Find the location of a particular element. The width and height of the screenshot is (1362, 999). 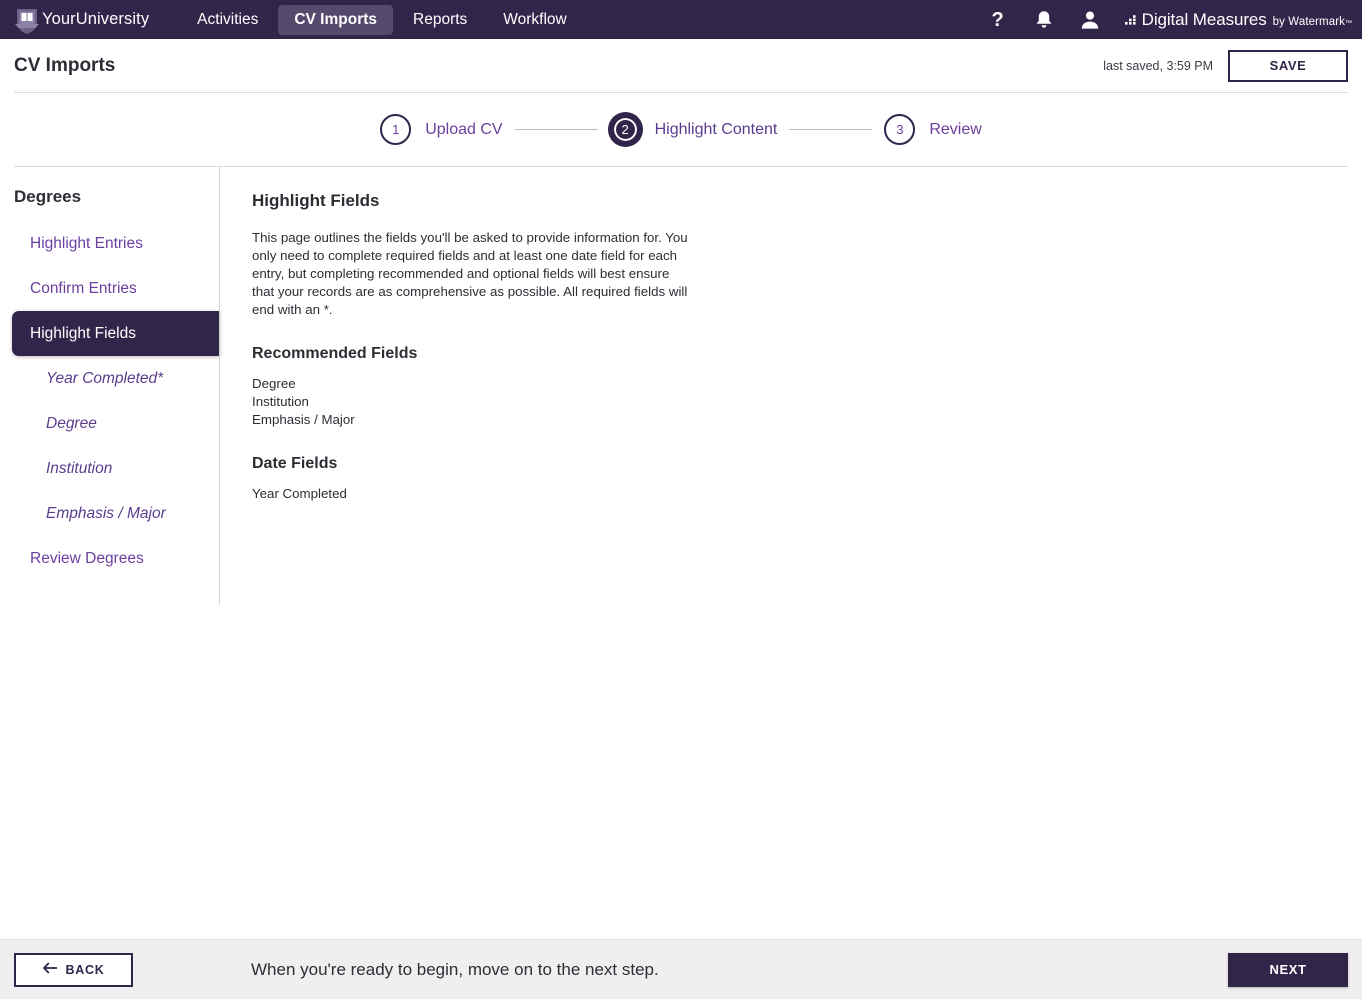

date-fields-heading: Date Fields is located at coordinates (295, 463).